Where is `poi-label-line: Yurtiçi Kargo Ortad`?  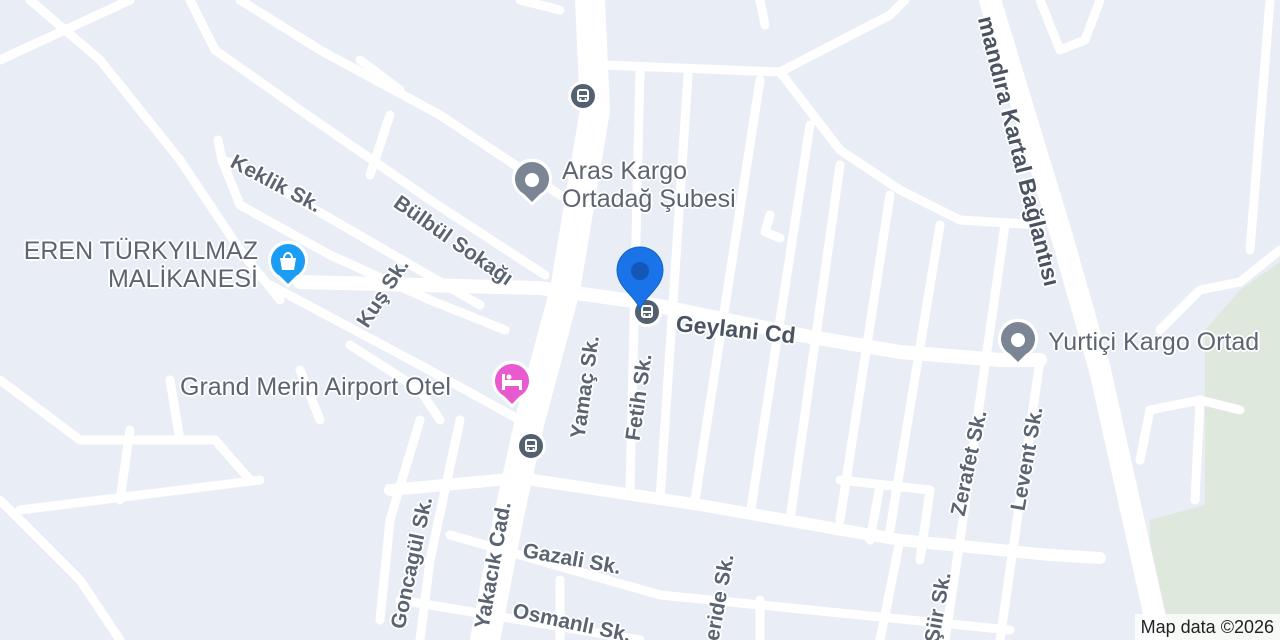
poi-label-line: Yurtiçi Kargo Ortad is located at coordinates (1154, 342).